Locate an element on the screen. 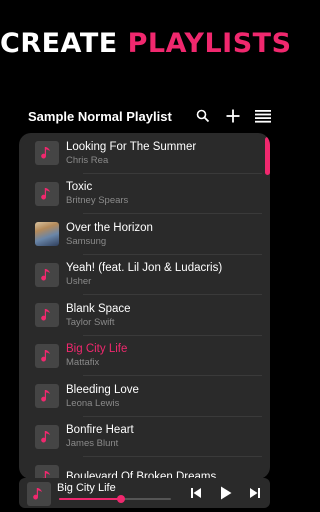  track-artist: Leona Lewis is located at coordinates (93, 403).